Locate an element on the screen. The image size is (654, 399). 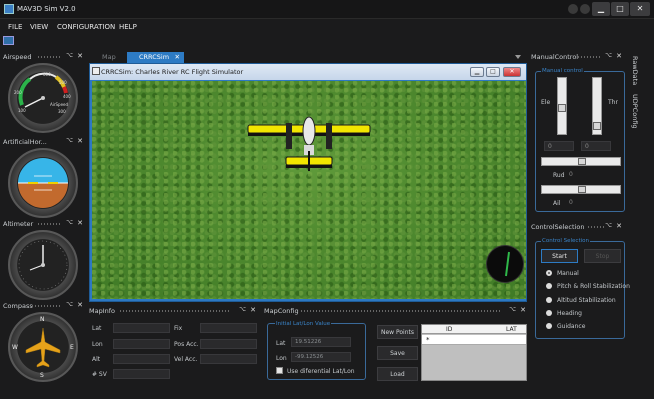
app-icon is located at coordinates (9, 9).